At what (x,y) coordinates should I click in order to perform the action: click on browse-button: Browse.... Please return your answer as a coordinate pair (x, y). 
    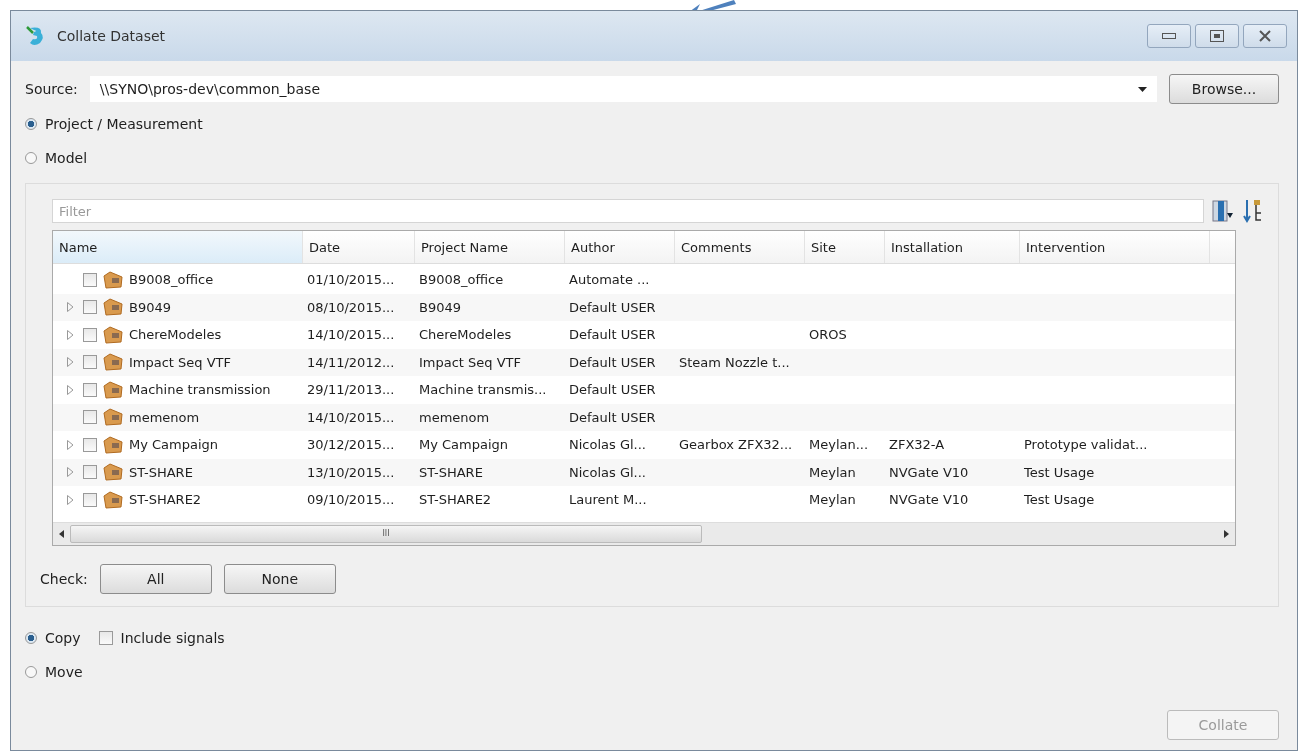
    Looking at the image, I should click on (1224, 89).